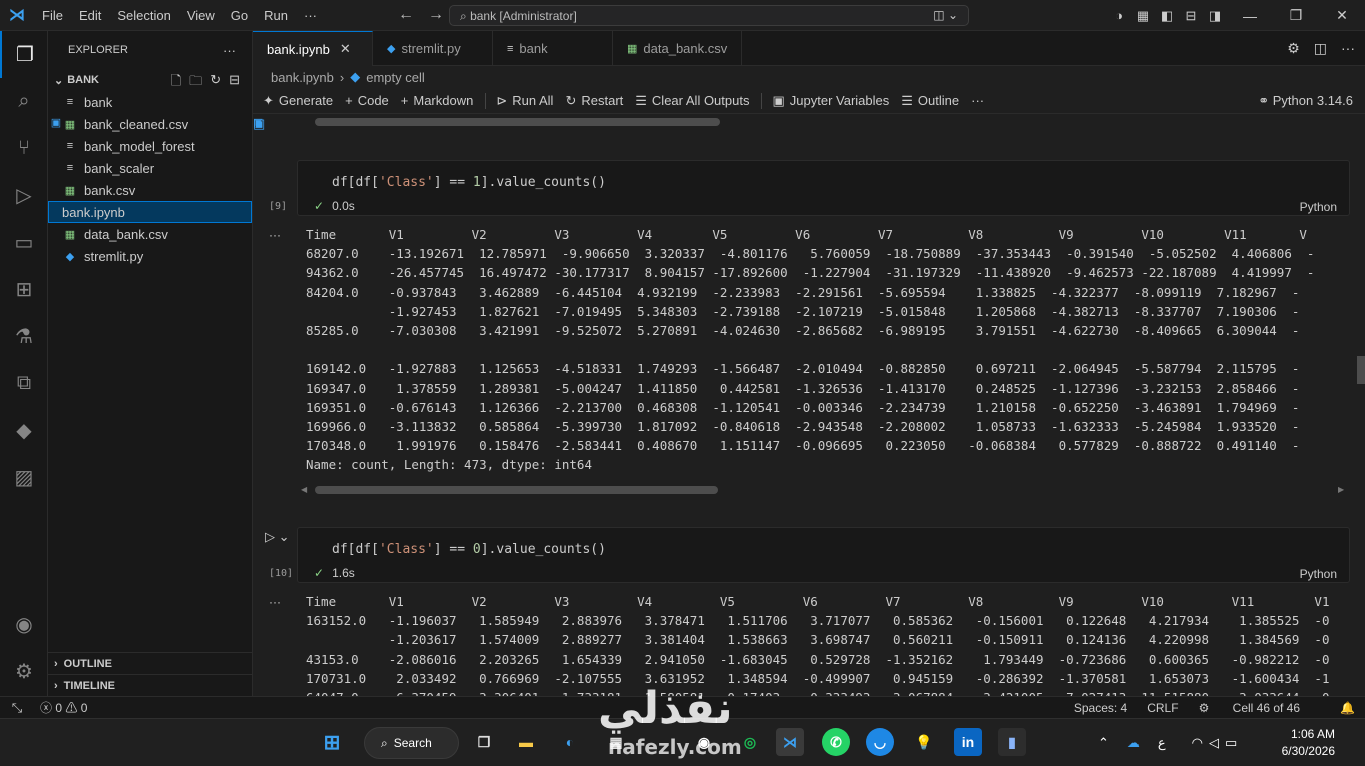  I want to click on photos-icon: ▦, so click(616, 742).